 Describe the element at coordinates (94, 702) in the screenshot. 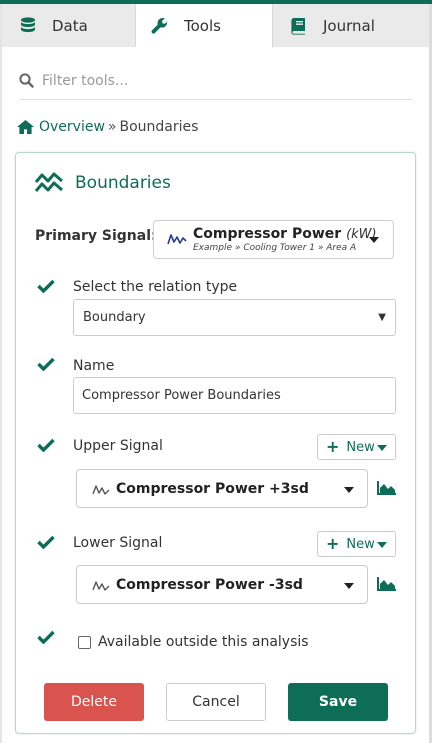

I see `delete-button: Delete` at that location.